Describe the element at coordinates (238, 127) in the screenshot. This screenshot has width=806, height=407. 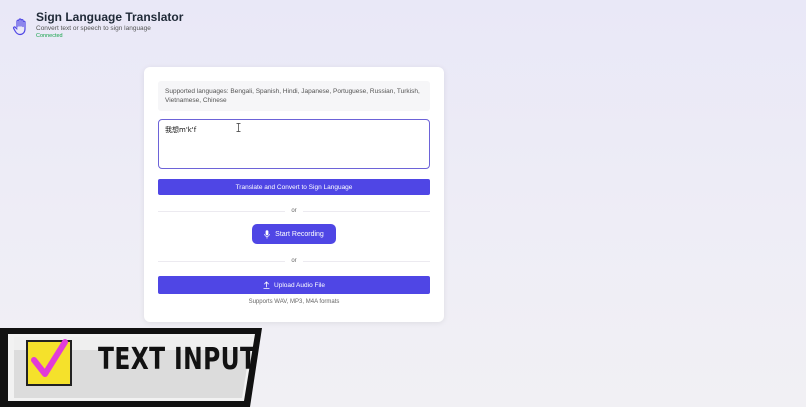
I see `text-cursor-icon` at that location.